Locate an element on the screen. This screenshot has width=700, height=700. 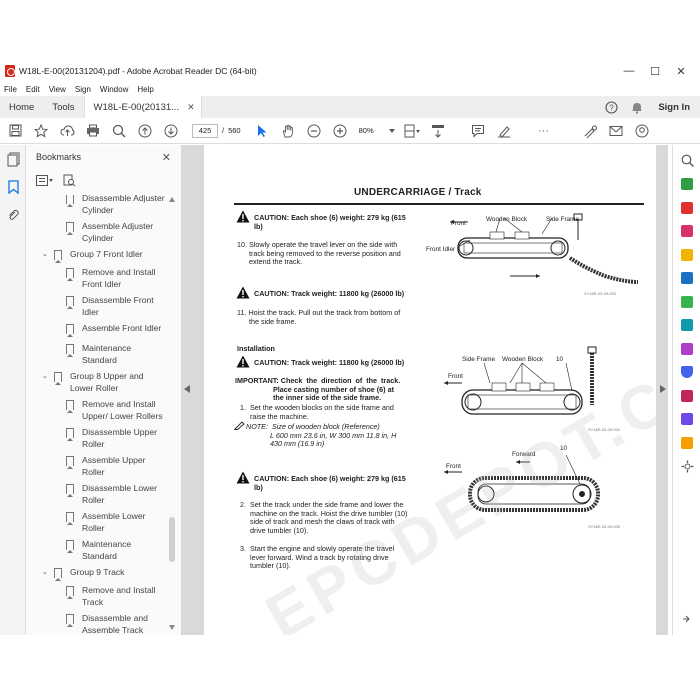
tab-document: W18L-E-00(20131... ✕ is located at coordinates (142, 107).